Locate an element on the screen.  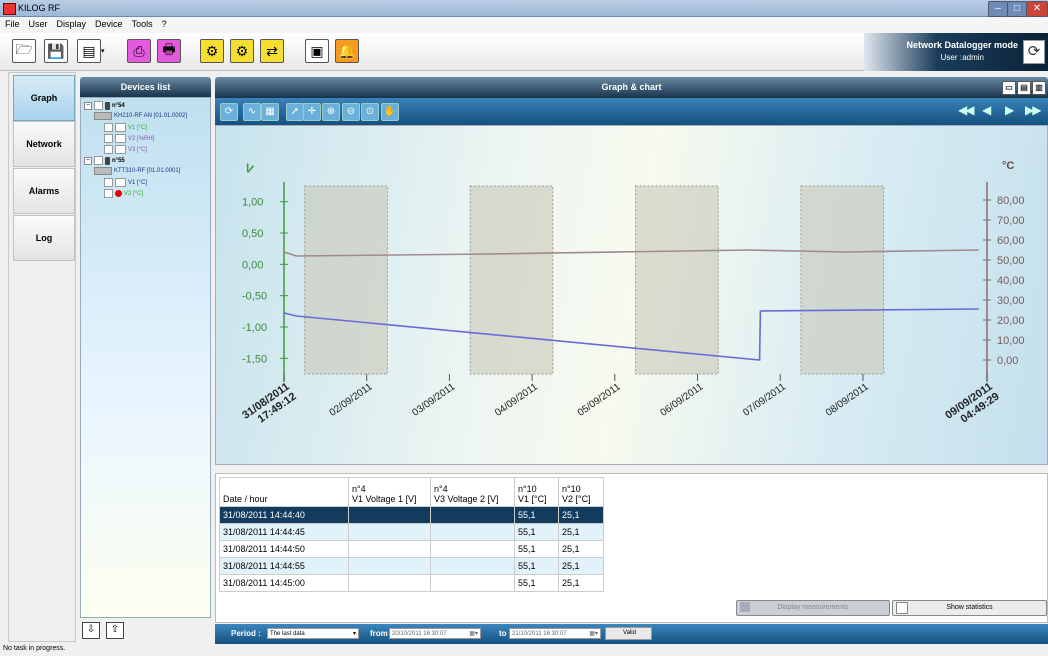
zoom-out-icon: ⊖ is located at coordinates (351, 112).